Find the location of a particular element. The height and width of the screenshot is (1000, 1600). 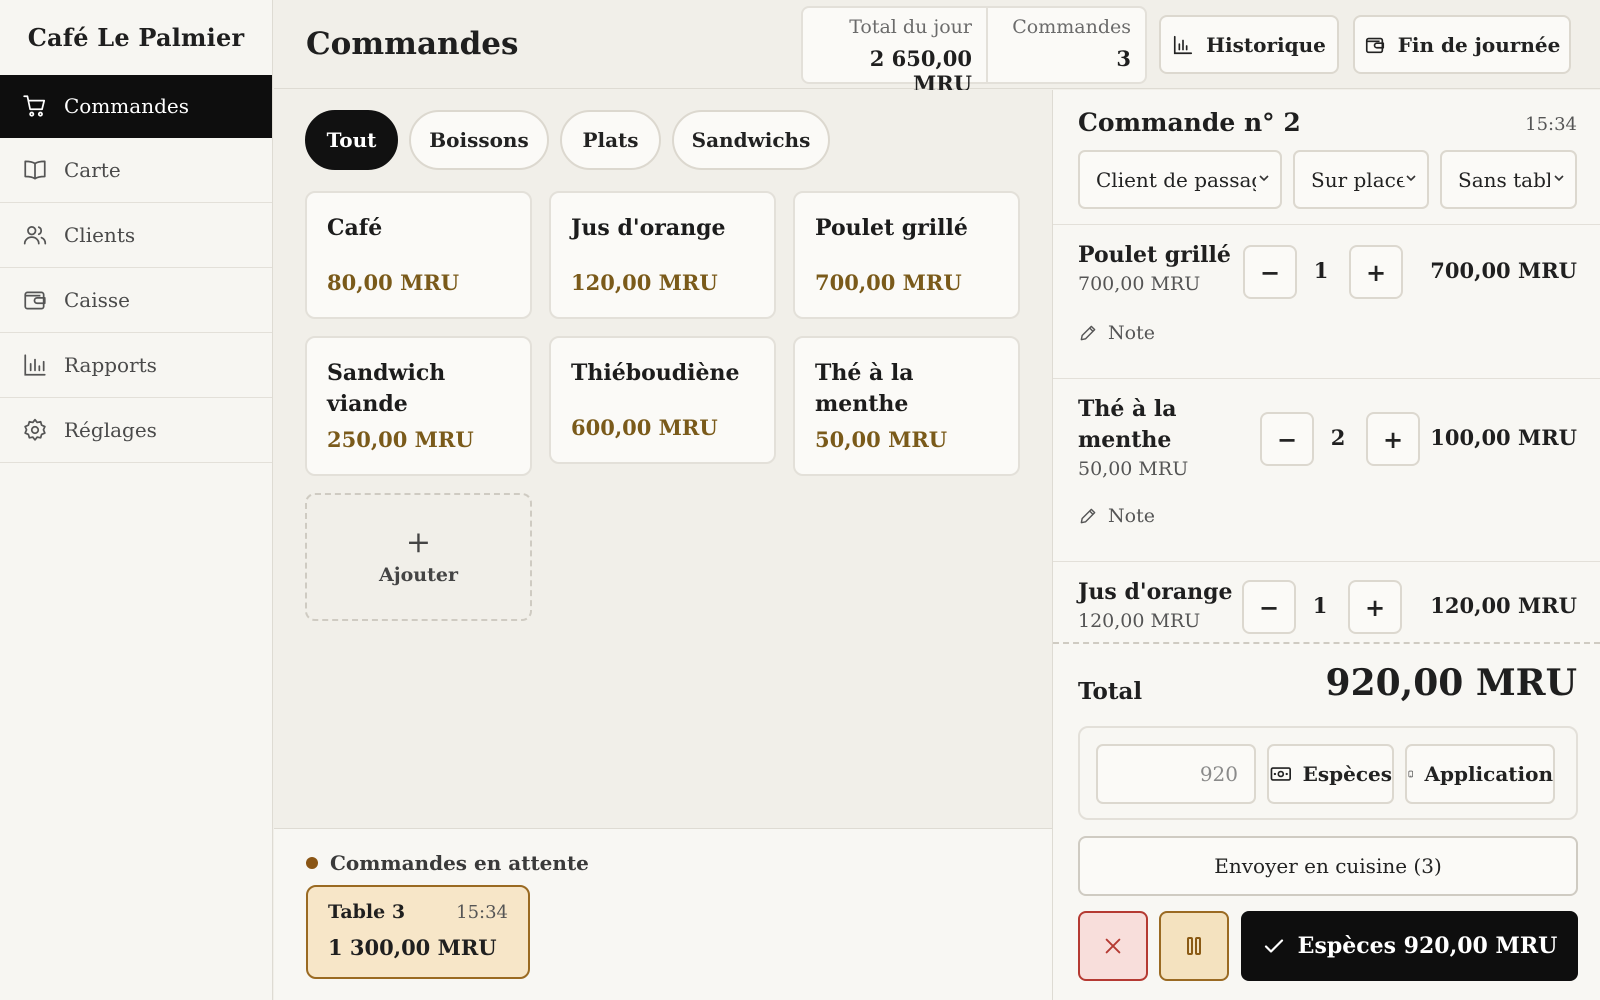

daily-stats: Total du jour 2 650,00 MRU Commandes 3 is located at coordinates (974, 51).